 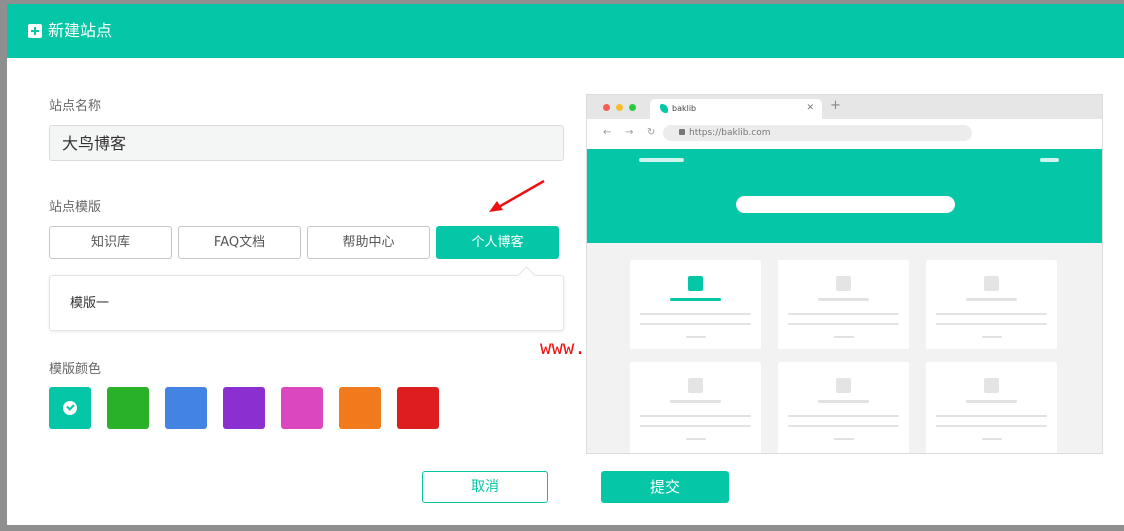 I want to click on color-swatch-purple, so click(x=244, y=408).